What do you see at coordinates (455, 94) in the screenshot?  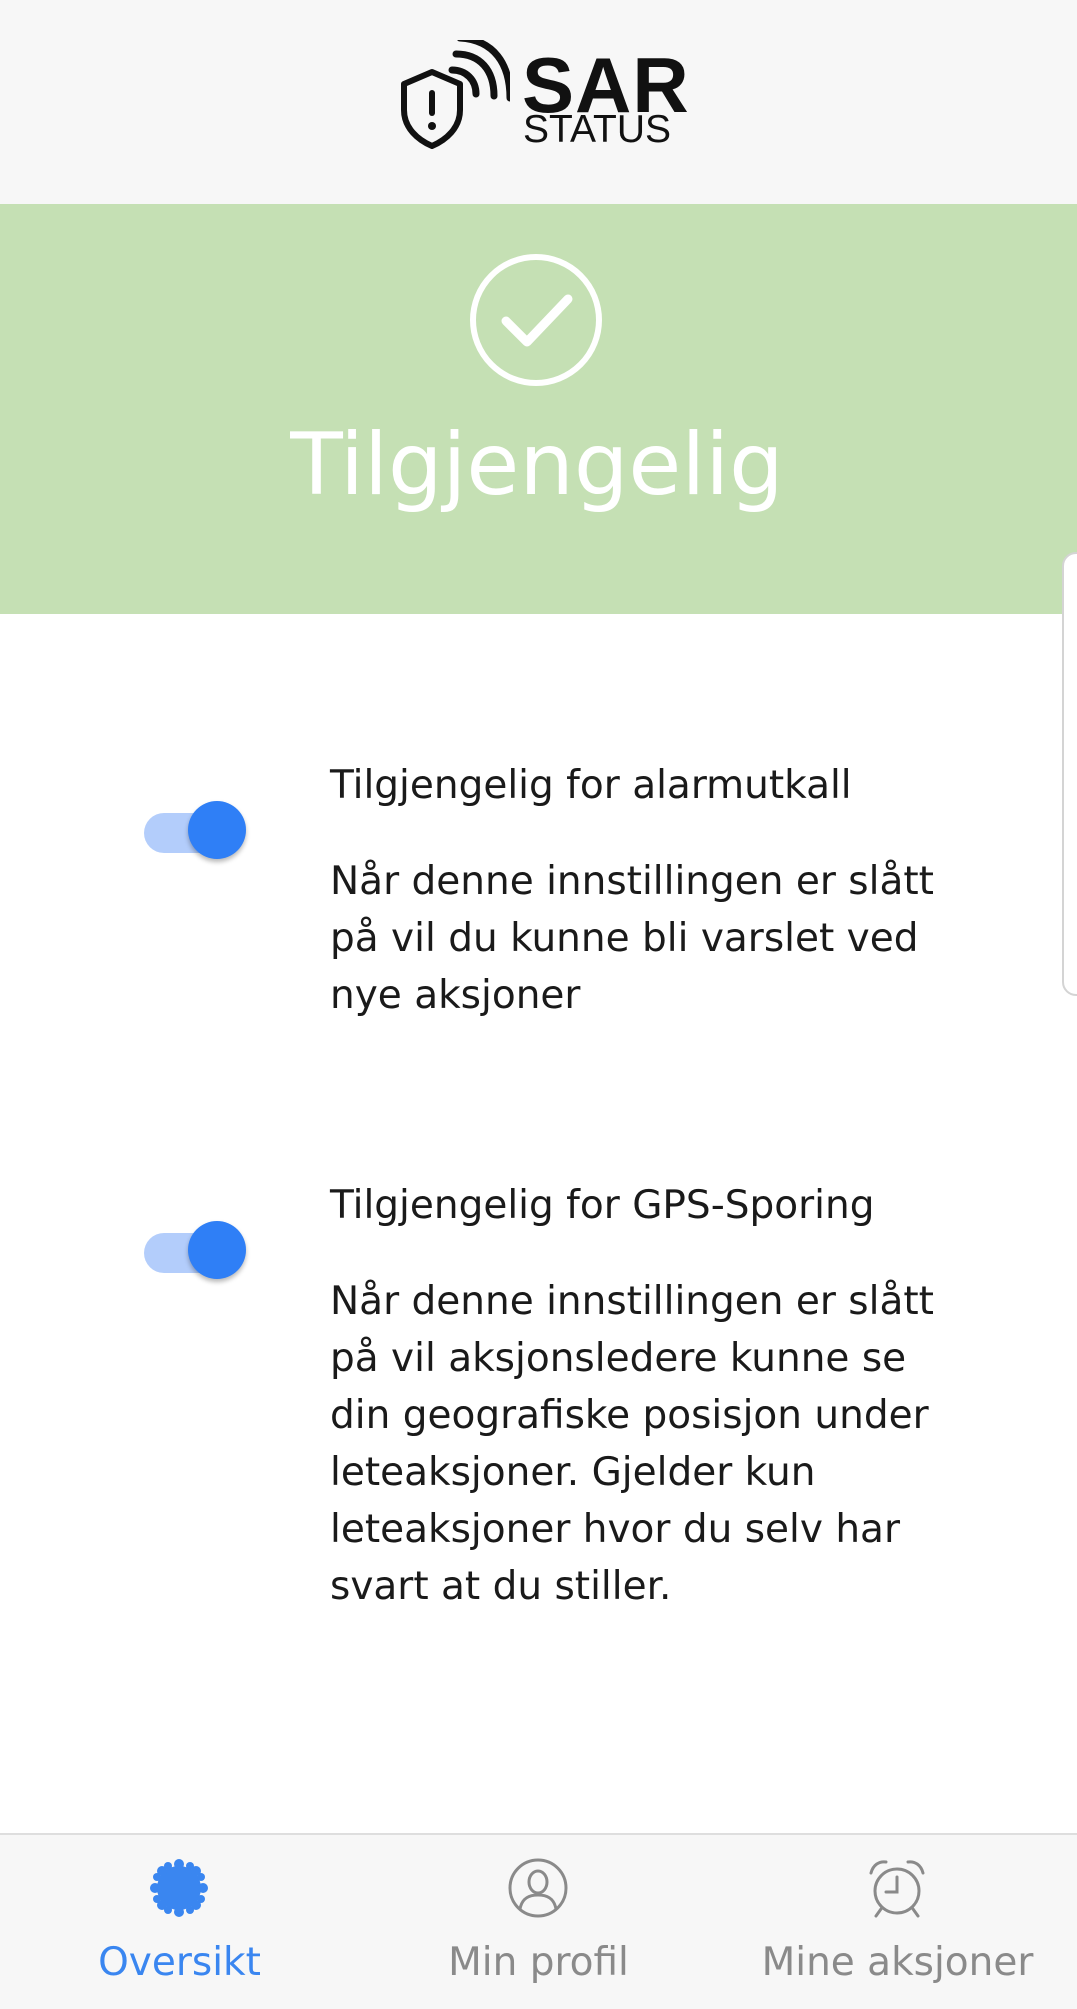 I see `shield-exclamation-signal-icon` at bounding box center [455, 94].